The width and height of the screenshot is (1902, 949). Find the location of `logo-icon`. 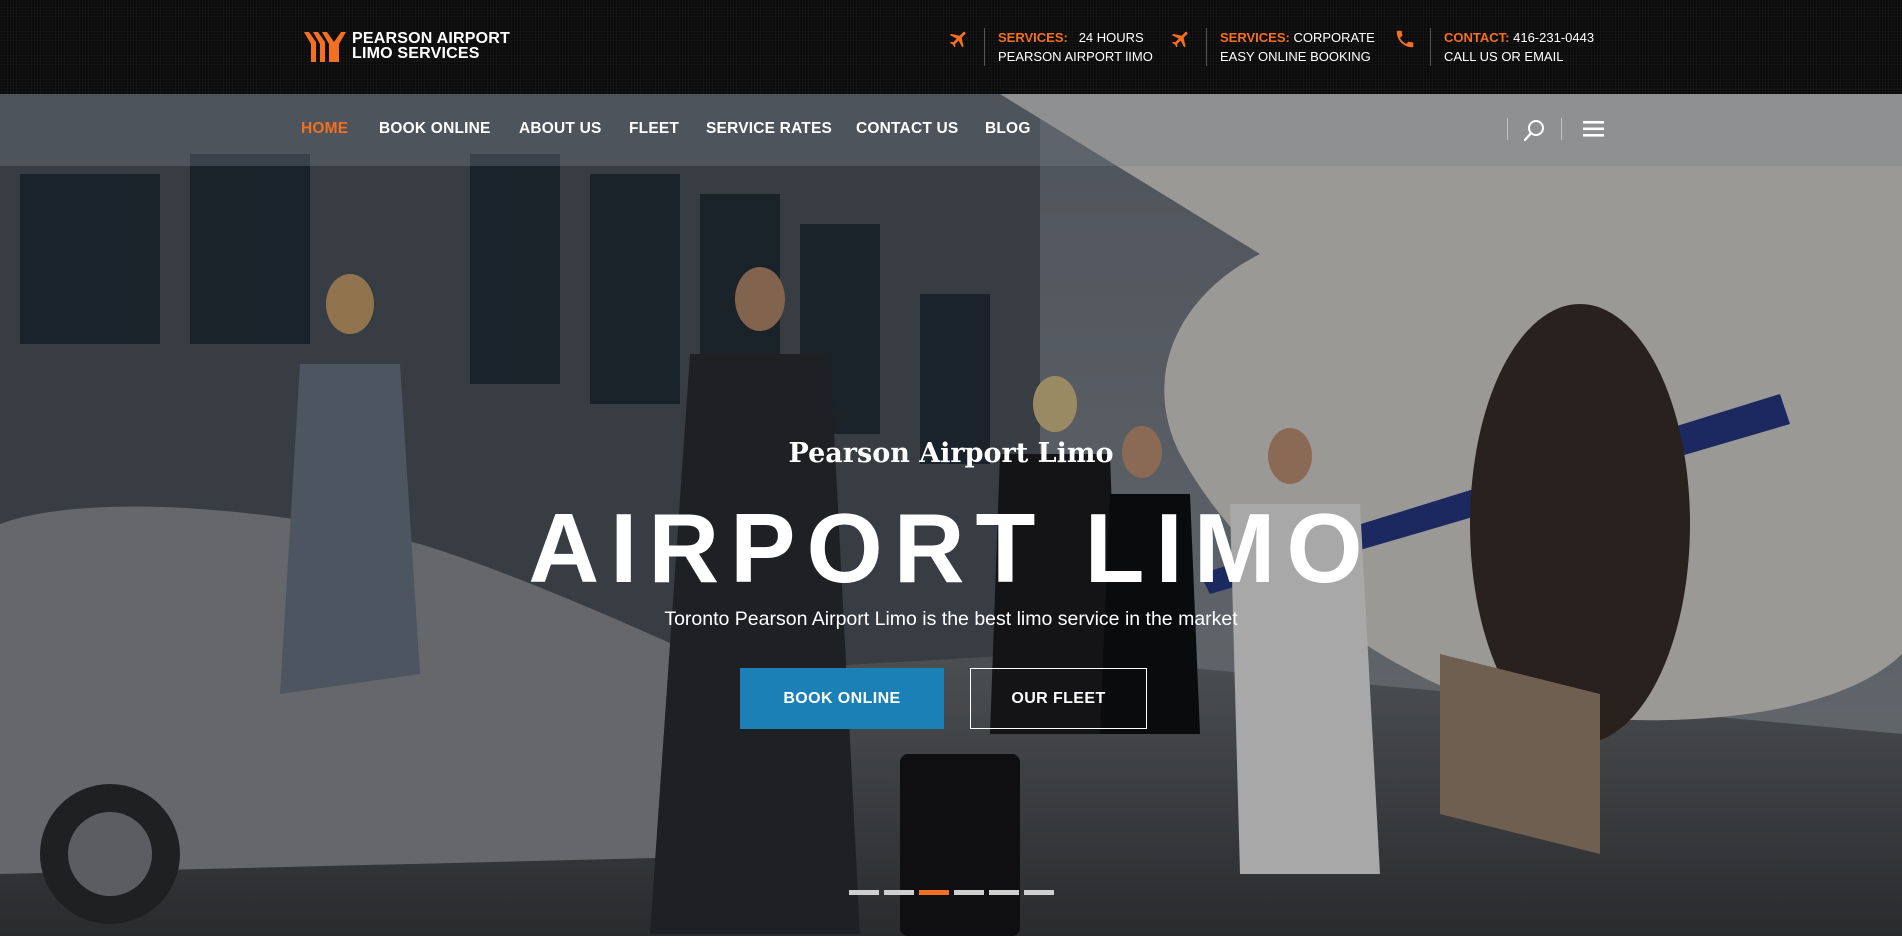

logo-icon is located at coordinates (325, 47).